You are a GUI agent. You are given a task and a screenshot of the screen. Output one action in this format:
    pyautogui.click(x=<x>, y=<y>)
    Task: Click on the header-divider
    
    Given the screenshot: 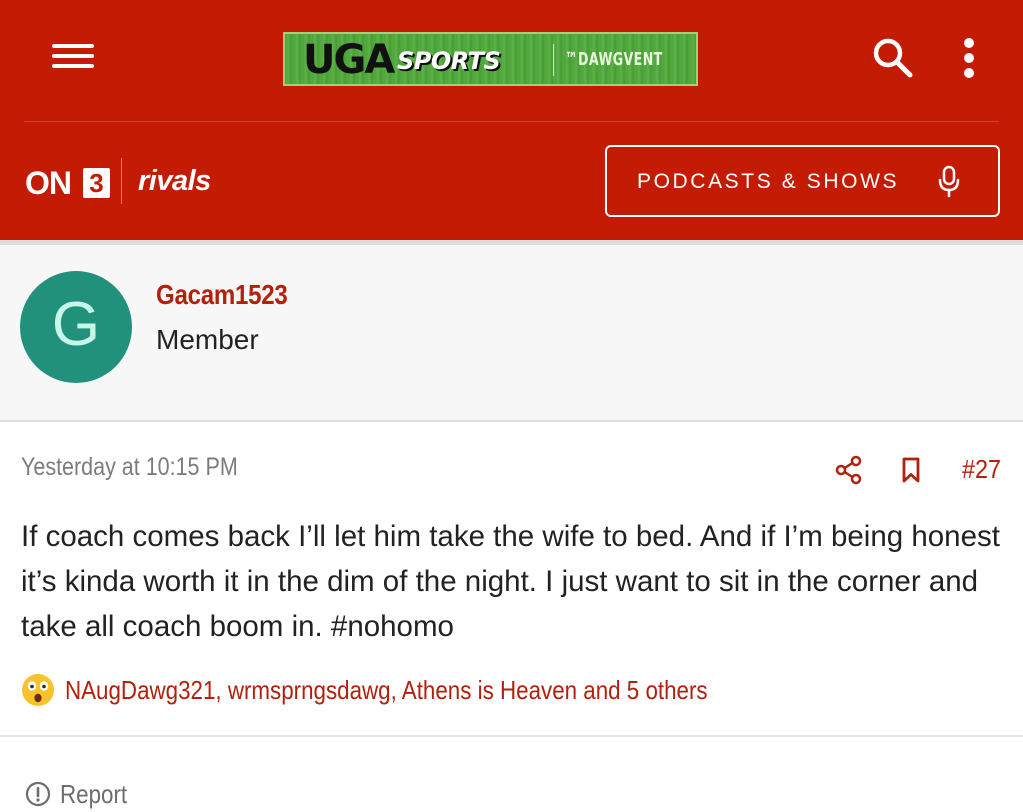 What is the action you would take?
    pyautogui.click(x=511, y=121)
    